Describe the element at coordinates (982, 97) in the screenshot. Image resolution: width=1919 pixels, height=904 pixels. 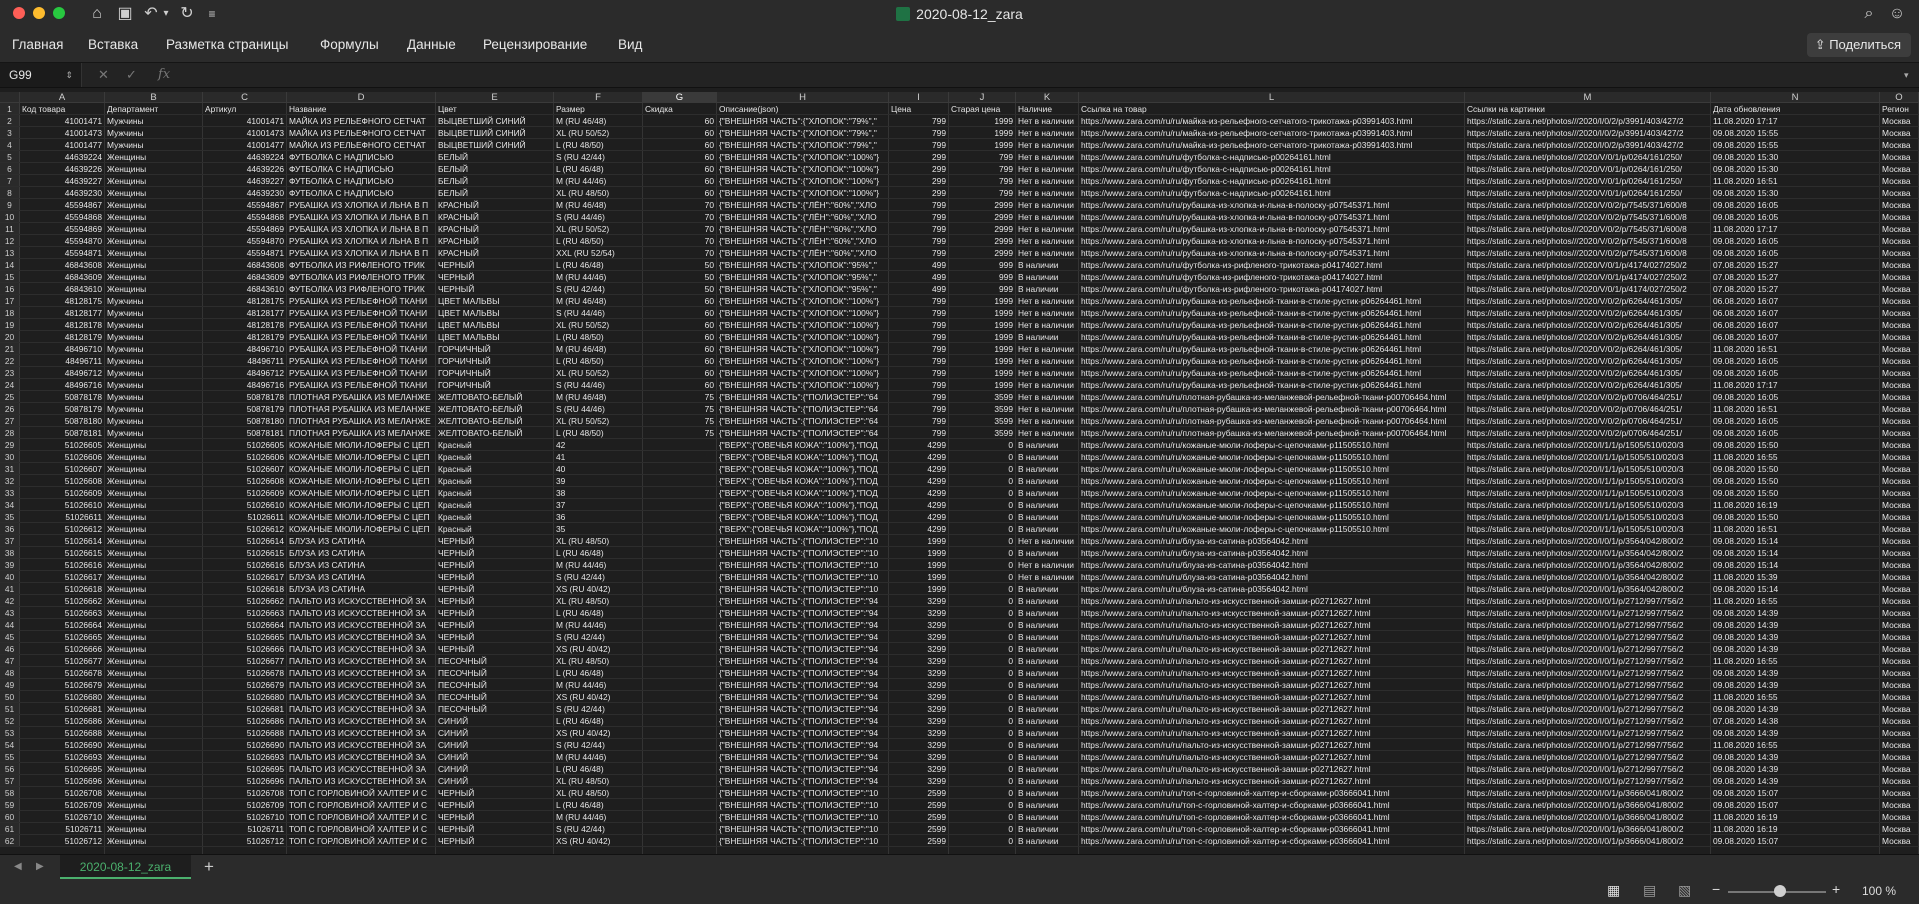
I see `column-header-j: J` at that location.